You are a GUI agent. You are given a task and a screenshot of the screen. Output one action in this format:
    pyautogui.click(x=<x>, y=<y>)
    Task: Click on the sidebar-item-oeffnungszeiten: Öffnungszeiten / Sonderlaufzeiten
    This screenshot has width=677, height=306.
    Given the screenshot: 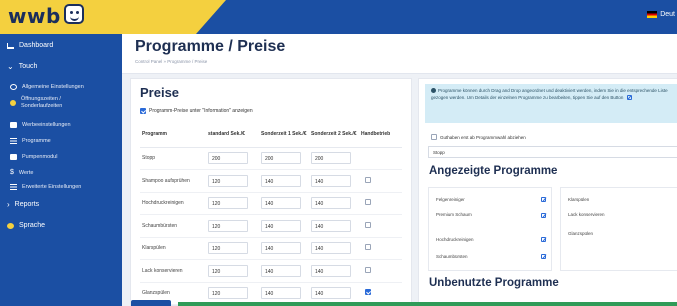 What is the action you would take?
    pyautogui.click(x=65, y=102)
    